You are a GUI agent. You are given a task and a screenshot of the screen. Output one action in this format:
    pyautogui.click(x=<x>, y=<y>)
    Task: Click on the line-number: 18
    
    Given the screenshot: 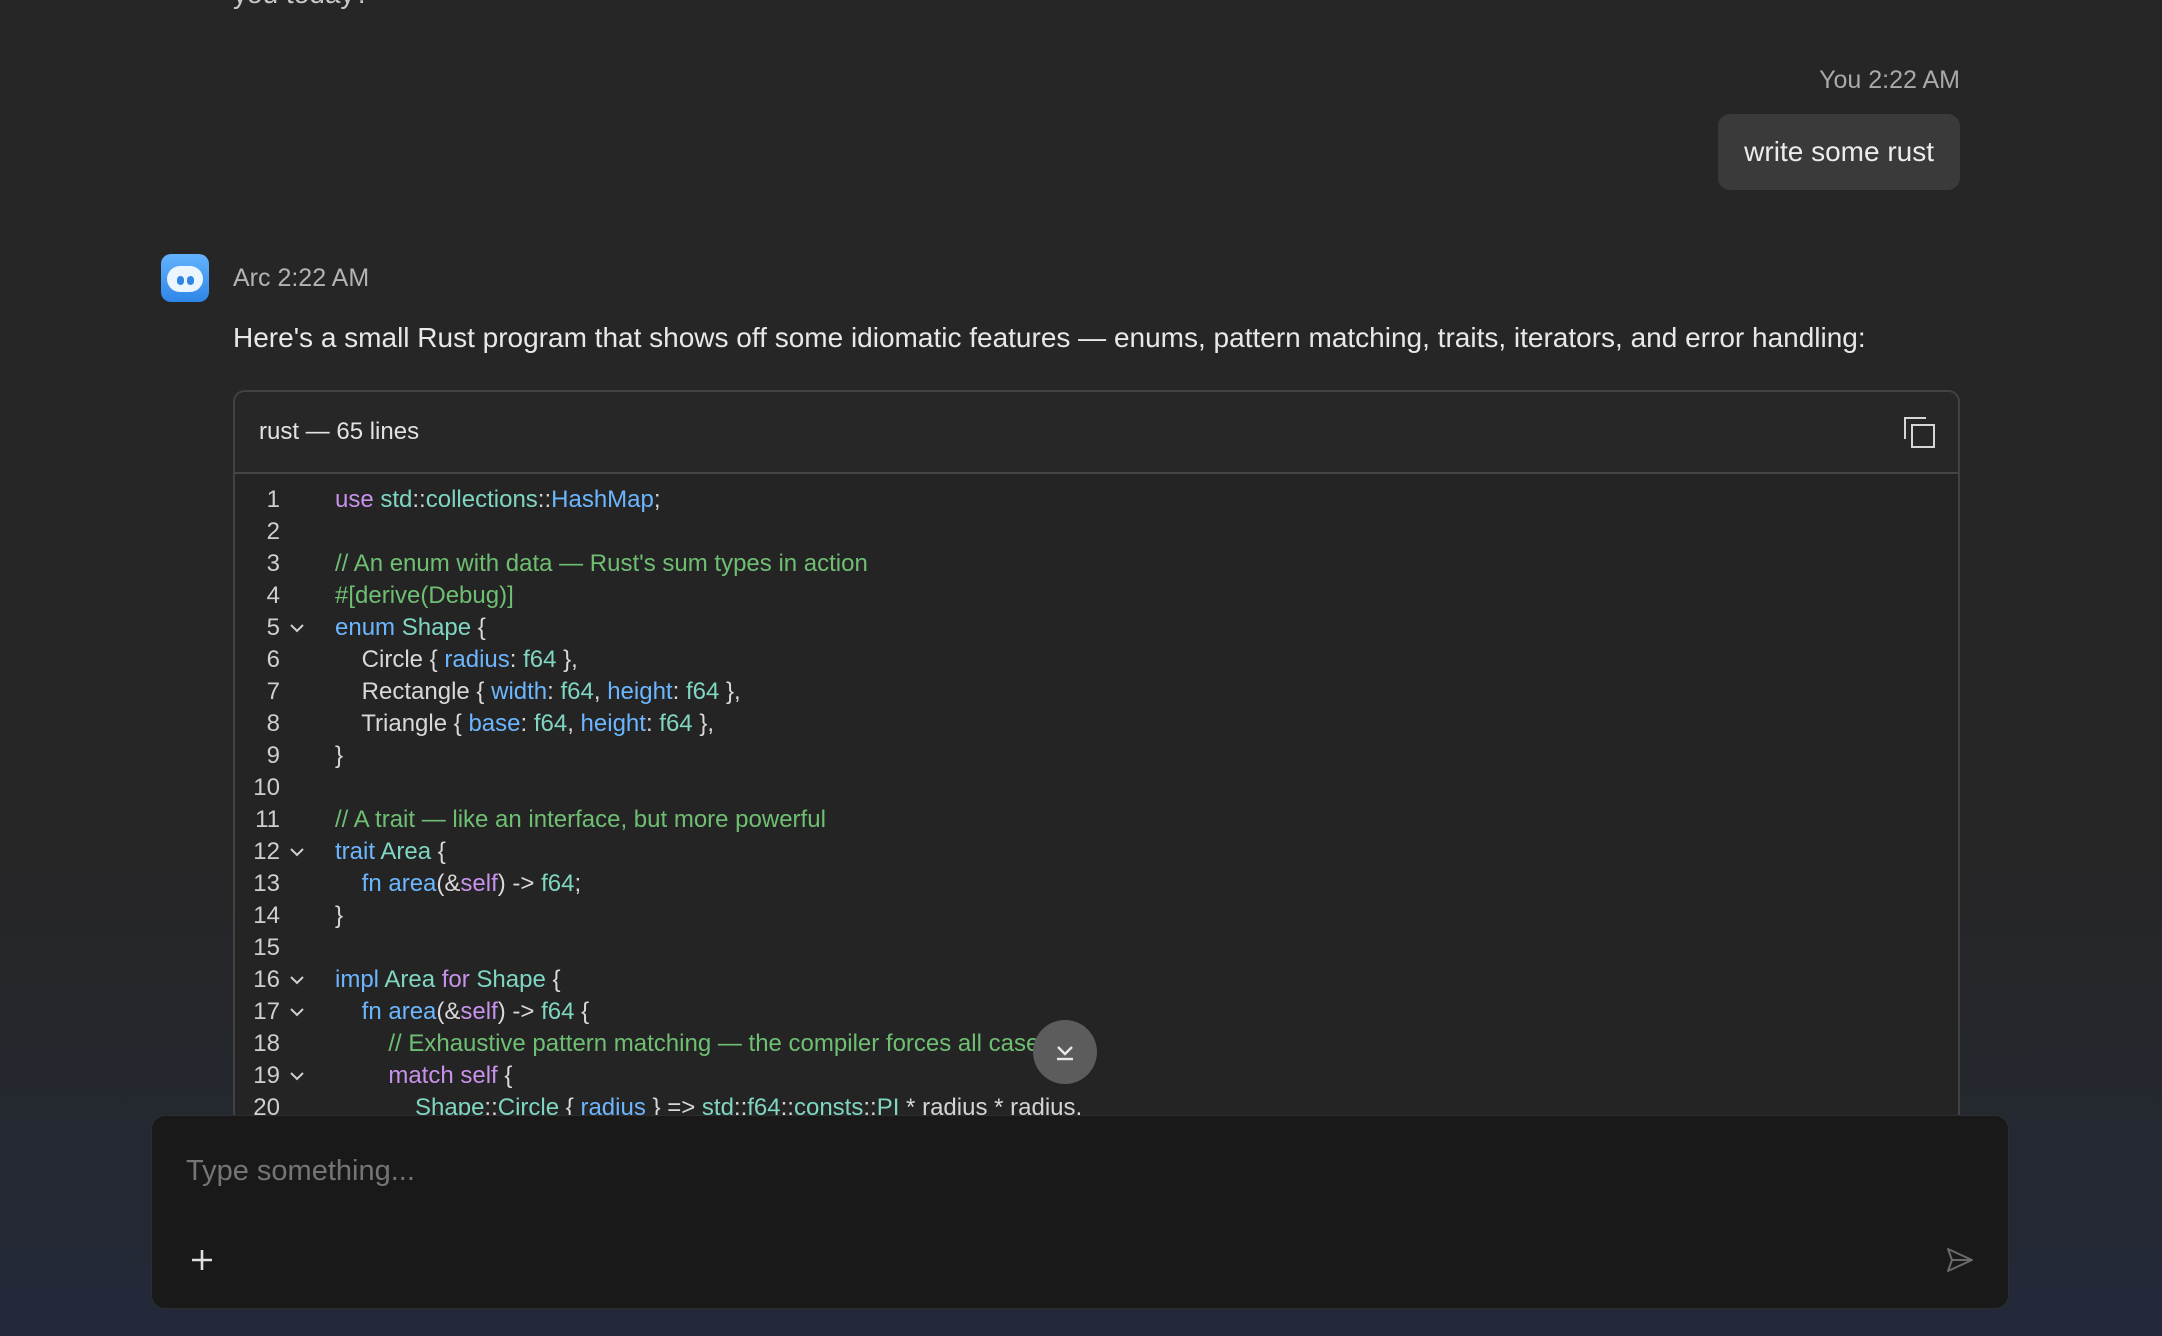 What is the action you would take?
    pyautogui.click(x=266, y=1043)
    